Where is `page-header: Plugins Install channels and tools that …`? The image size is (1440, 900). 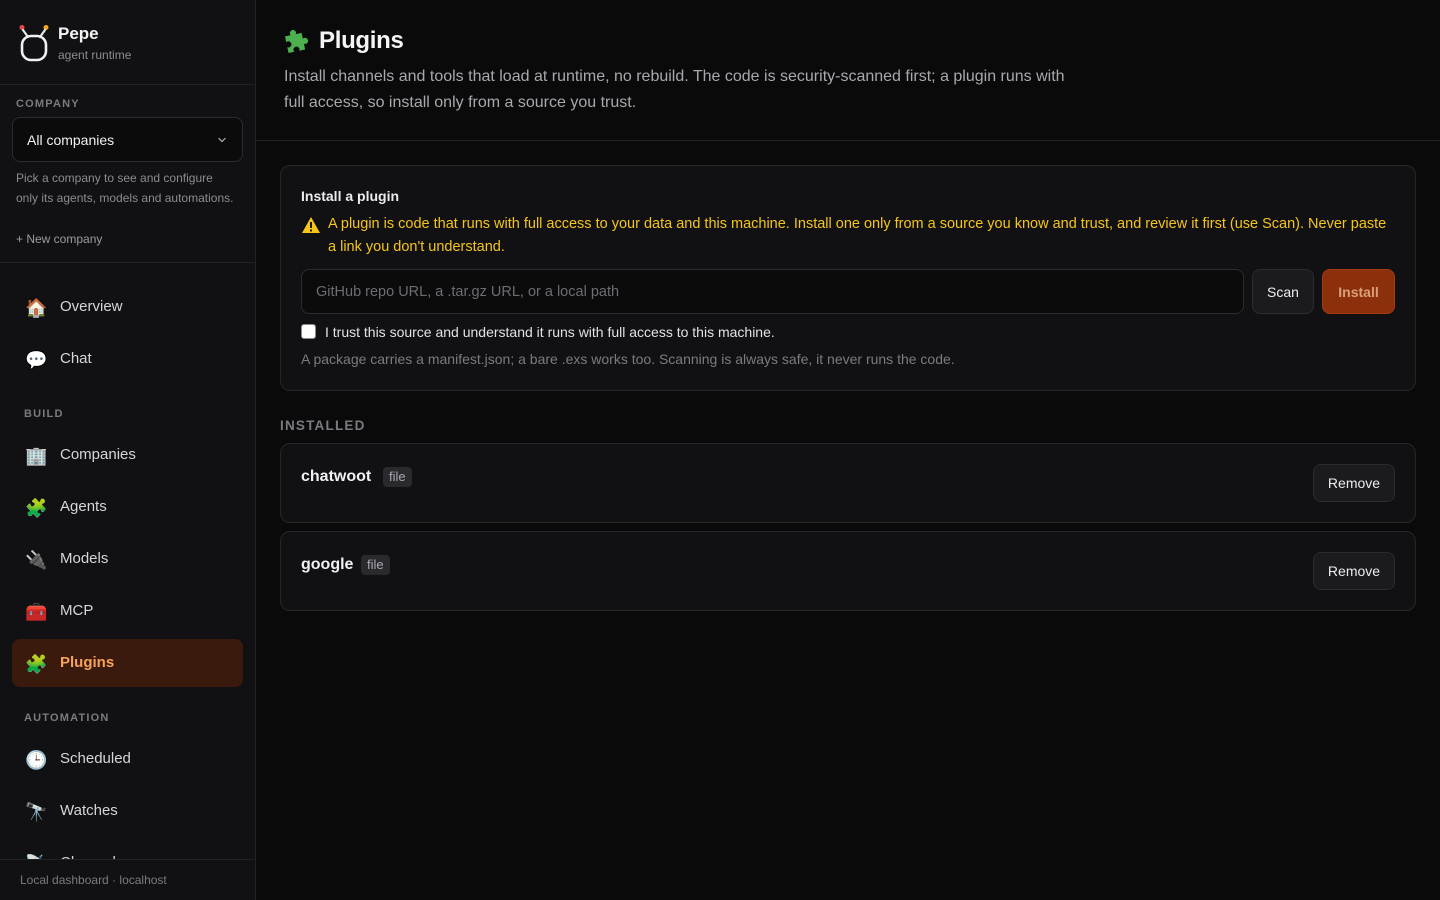
page-header: Plugins Install channels and tools that … is located at coordinates (848, 70).